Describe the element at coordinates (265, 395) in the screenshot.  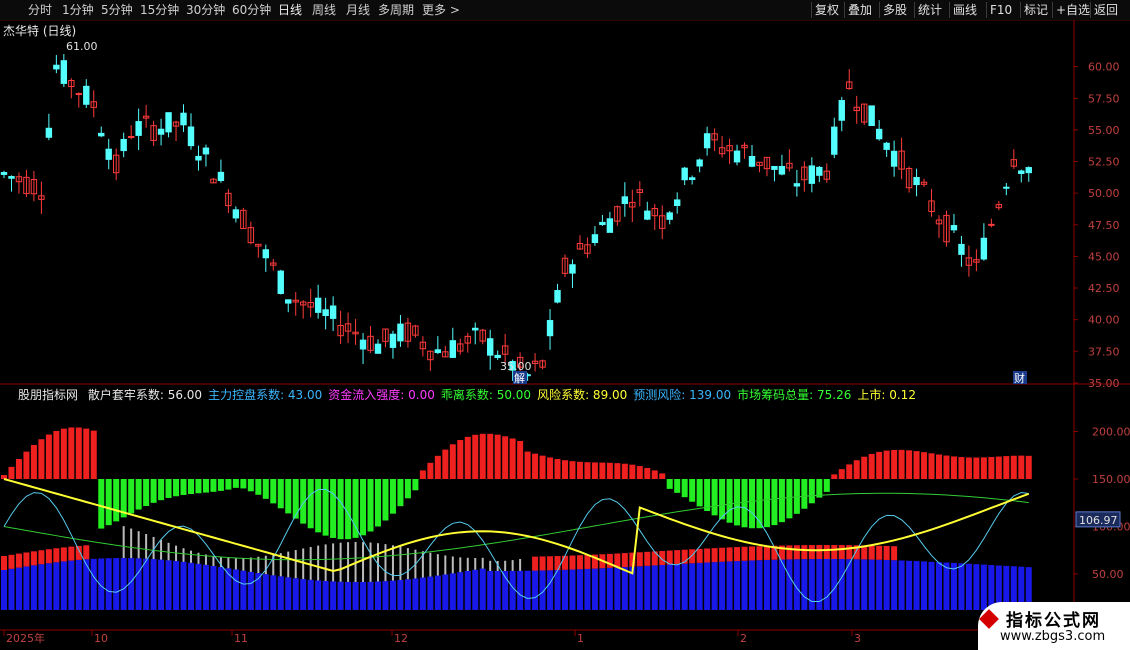
I see `indicator-item-1: 主力控盘系数: 43.00` at that location.